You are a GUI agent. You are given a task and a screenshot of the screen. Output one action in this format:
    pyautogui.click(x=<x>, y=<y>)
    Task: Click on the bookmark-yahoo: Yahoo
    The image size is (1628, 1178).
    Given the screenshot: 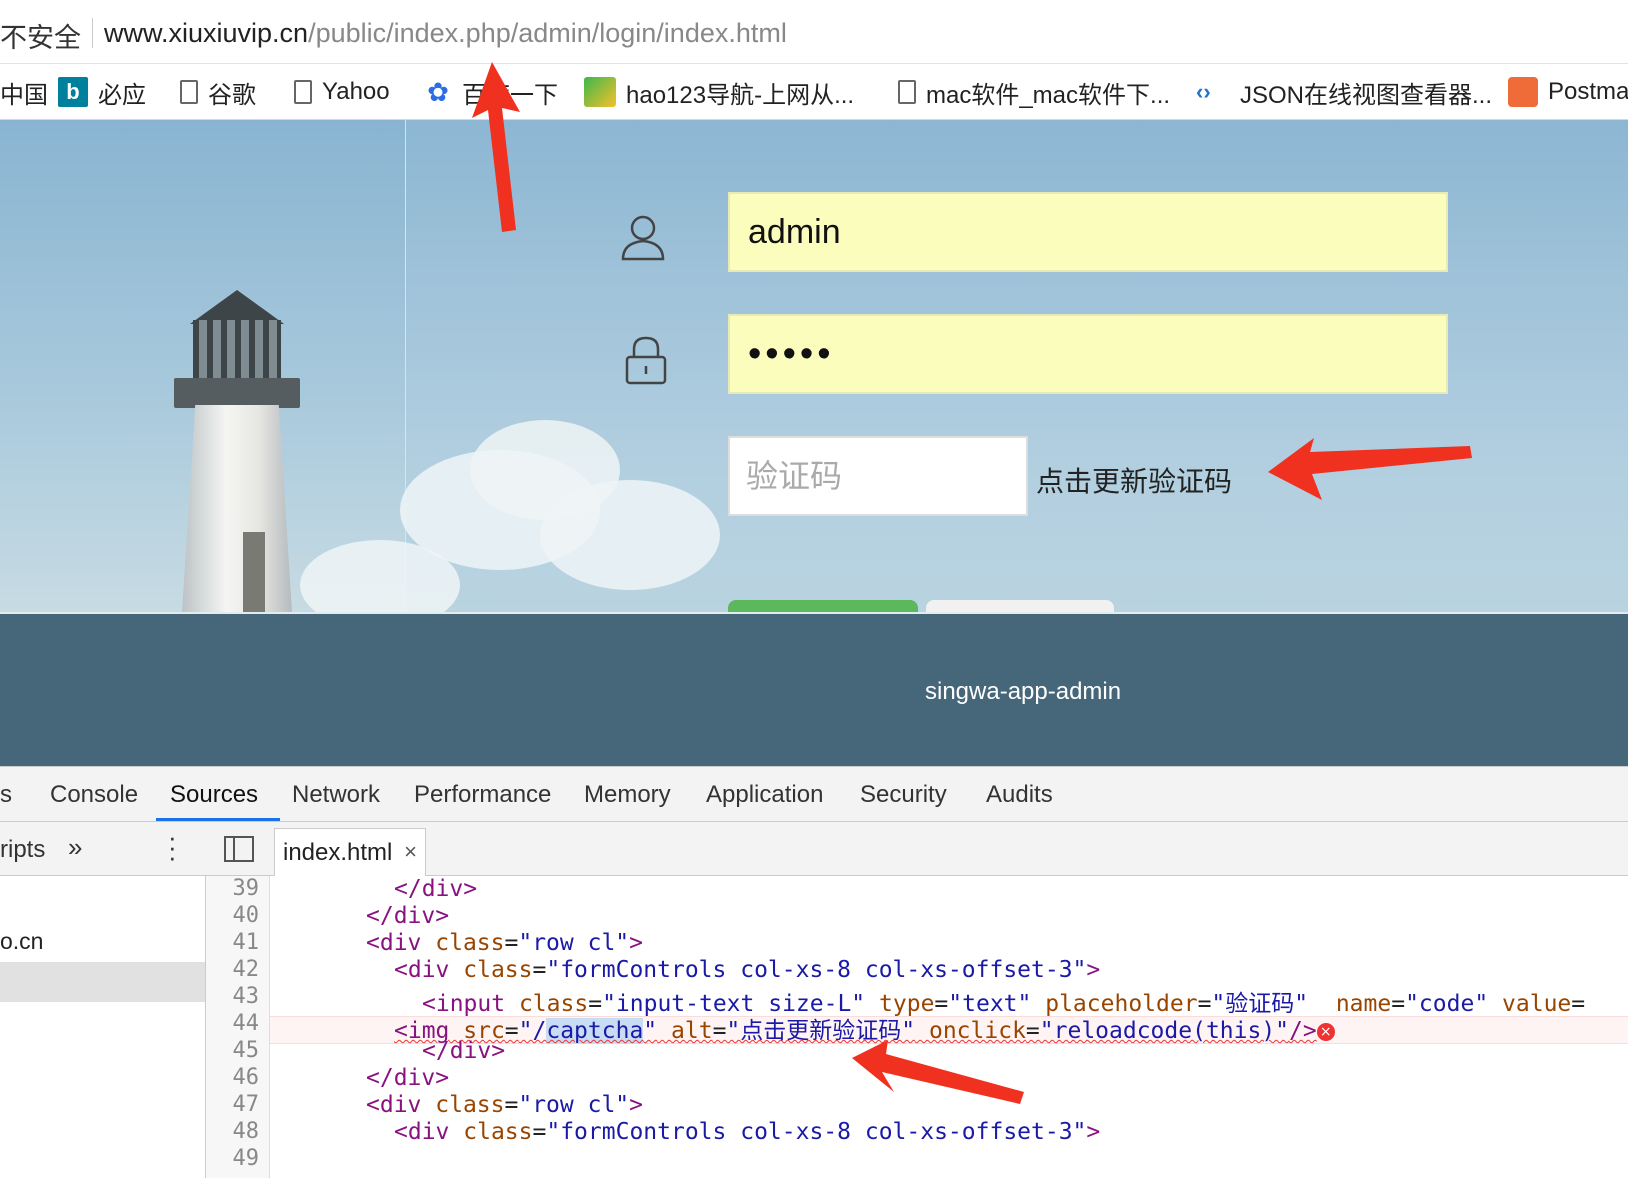 What is the action you would take?
    pyautogui.click(x=342, y=92)
    